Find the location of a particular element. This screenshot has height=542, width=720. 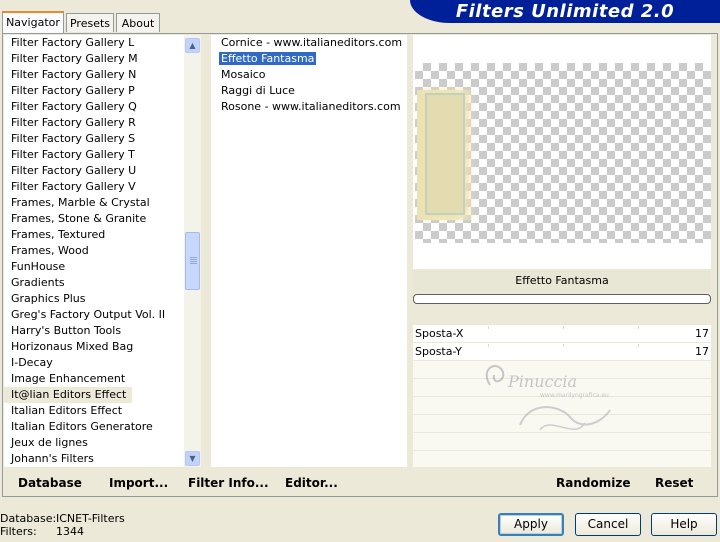

cancel-button: Cancel is located at coordinates (608, 524).